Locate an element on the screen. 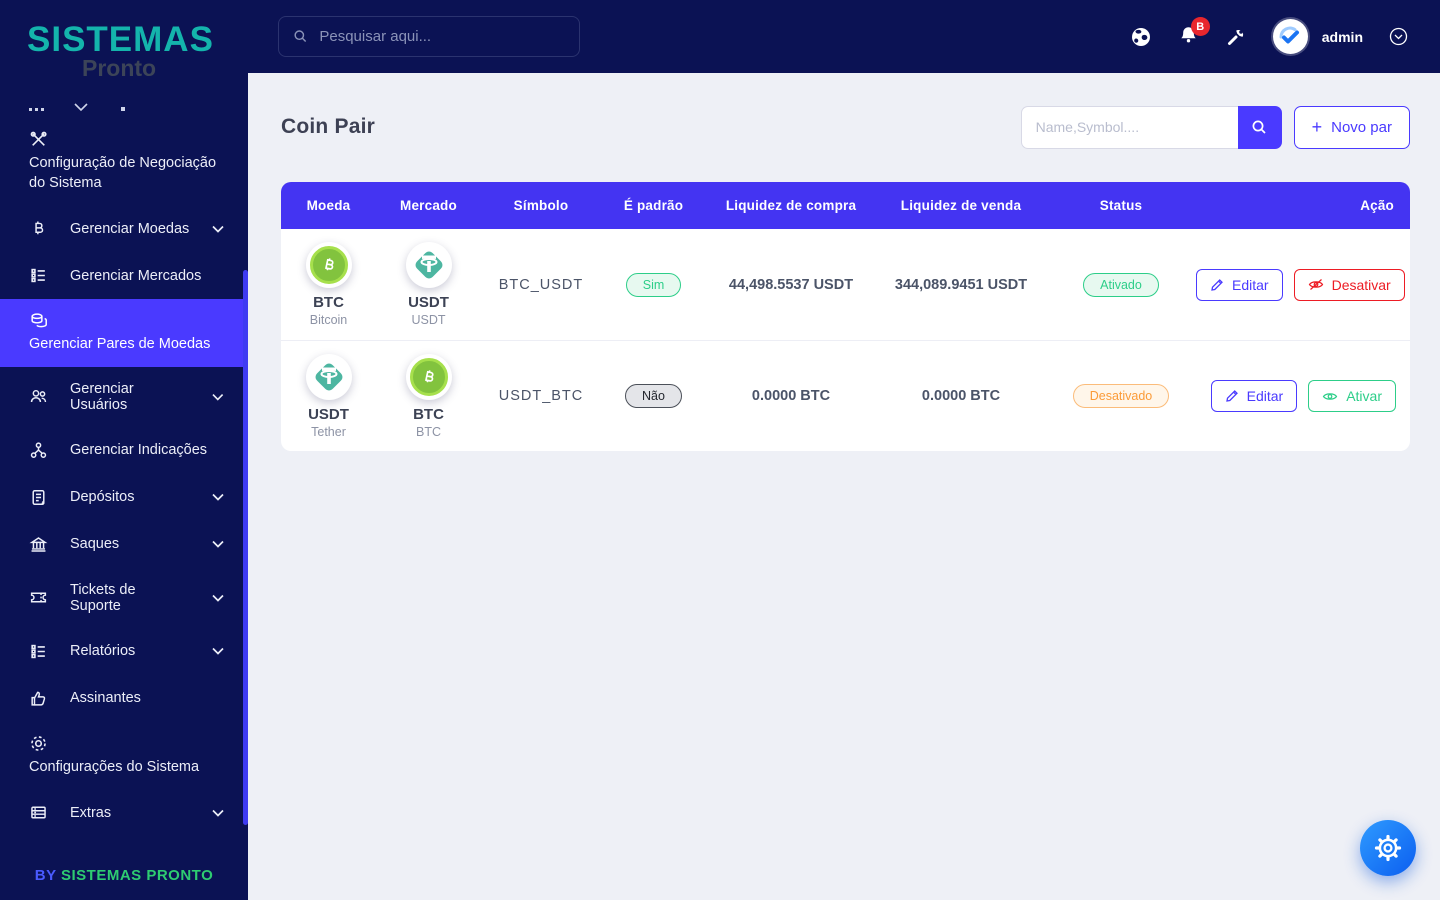  wrench-icon is located at coordinates (1236, 37).